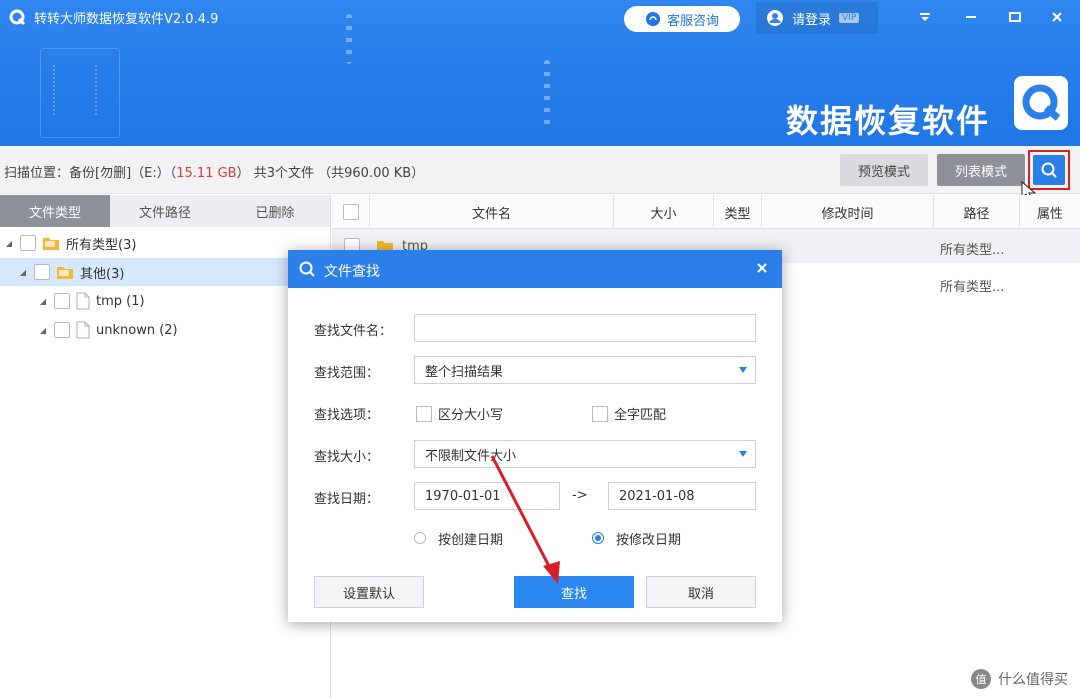 The width and height of the screenshot is (1080, 698). I want to click on whole-word-label: 全字匹配, so click(640, 415).